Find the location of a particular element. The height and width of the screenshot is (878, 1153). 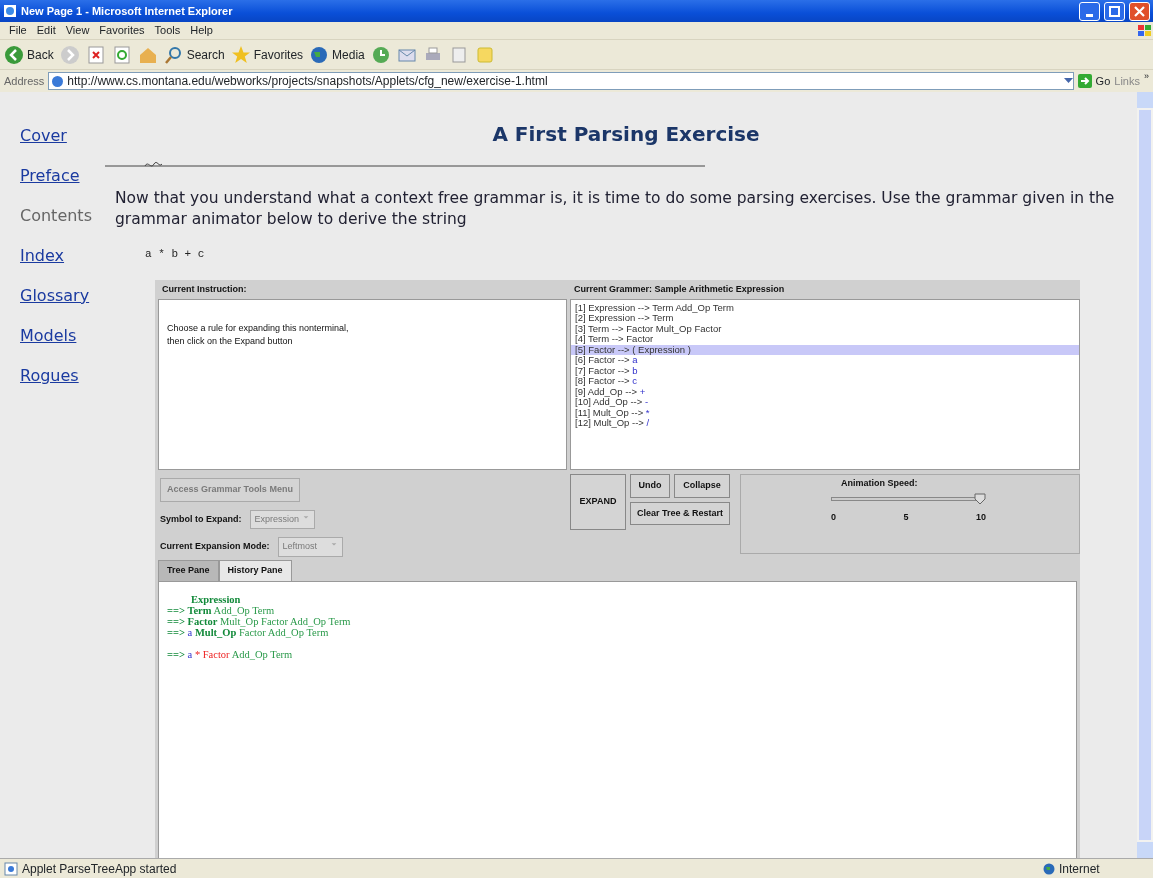

menu-item: Help is located at coordinates (201, 30).